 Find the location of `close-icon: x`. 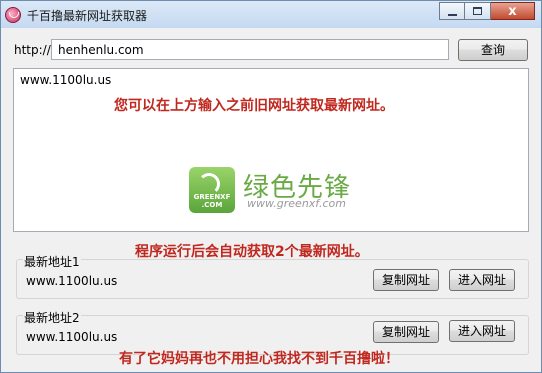

close-icon: x is located at coordinates (512, 11).